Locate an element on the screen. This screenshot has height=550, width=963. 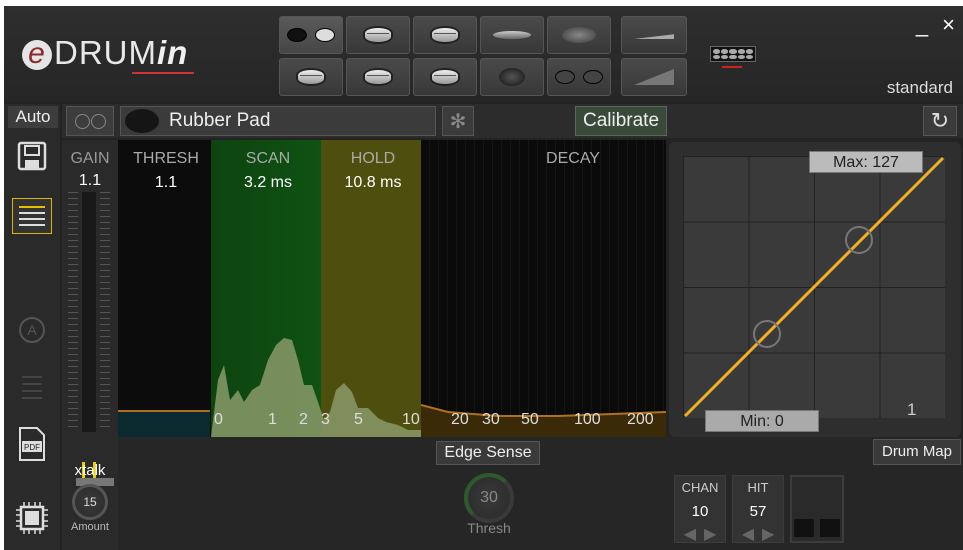
logo-drum: DRUM is located at coordinates (105, 52).